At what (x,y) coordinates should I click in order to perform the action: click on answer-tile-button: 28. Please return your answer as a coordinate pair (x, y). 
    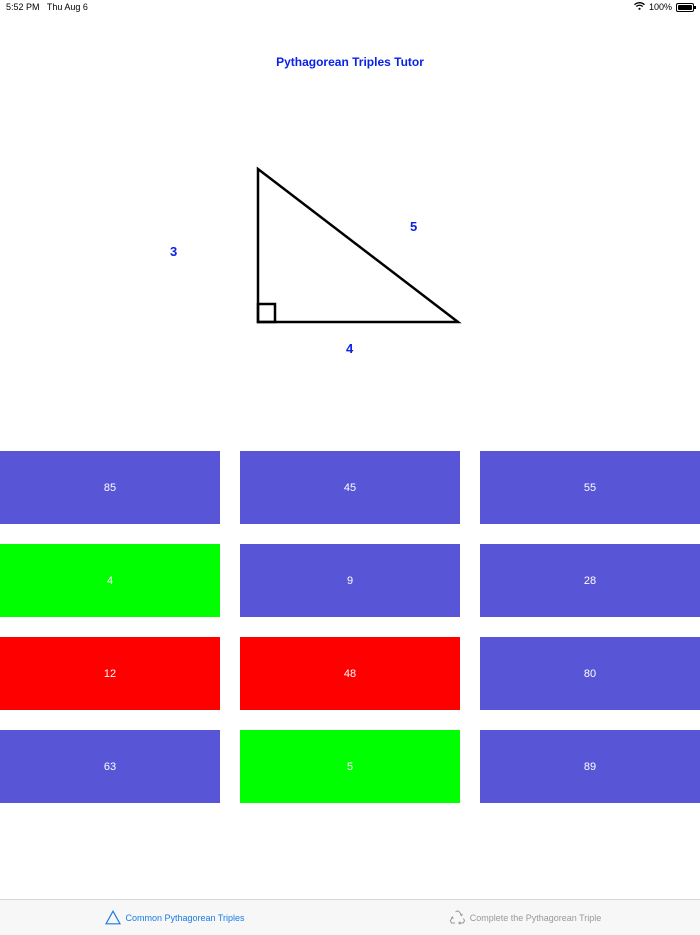
    Looking at the image, I should click on (590, 580).